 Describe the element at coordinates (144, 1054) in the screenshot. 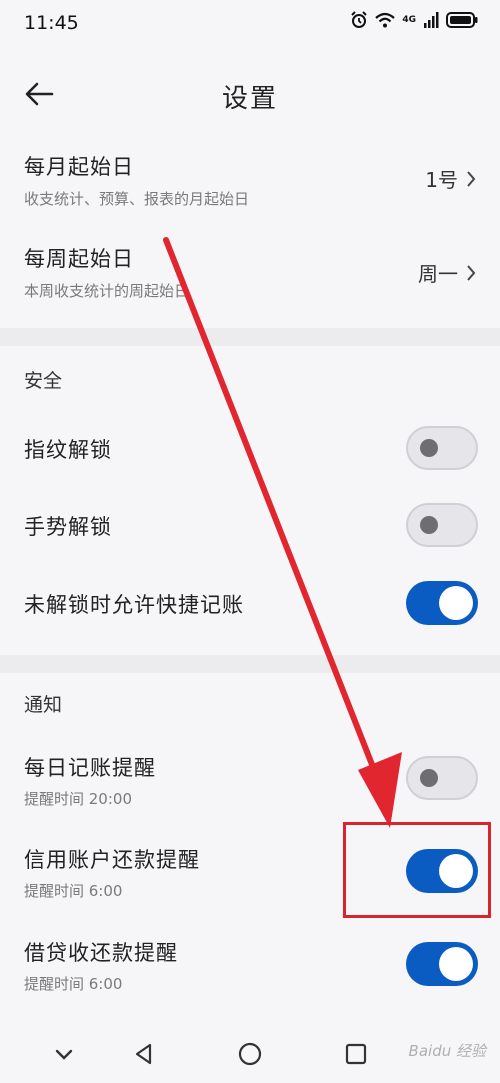

I see `nav-back-icon` at that location.